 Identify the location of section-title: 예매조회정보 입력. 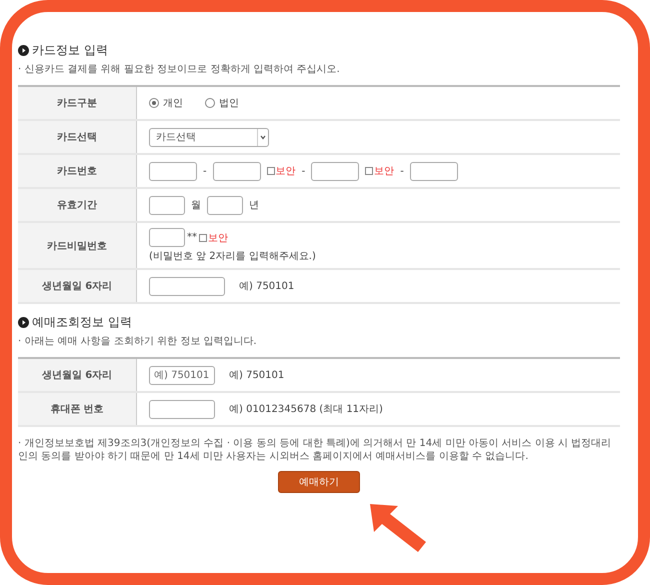
(82, 322).